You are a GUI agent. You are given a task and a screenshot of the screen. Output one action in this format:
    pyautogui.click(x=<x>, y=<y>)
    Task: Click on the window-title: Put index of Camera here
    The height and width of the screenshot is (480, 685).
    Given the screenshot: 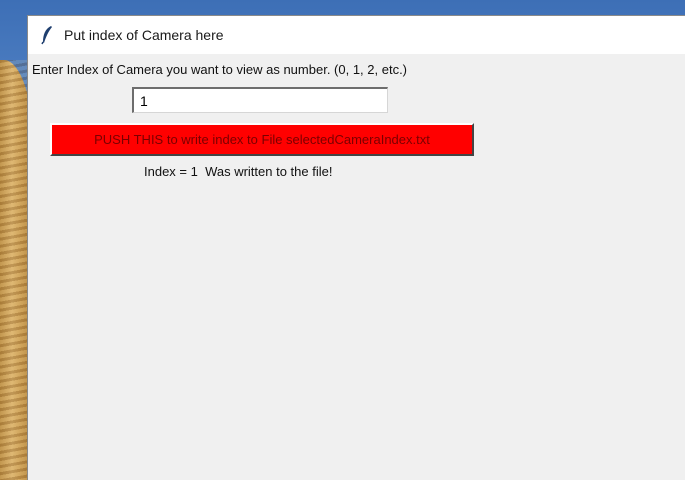 What is the action you would take?
    pyautogui.click(x=144, y=35)
    